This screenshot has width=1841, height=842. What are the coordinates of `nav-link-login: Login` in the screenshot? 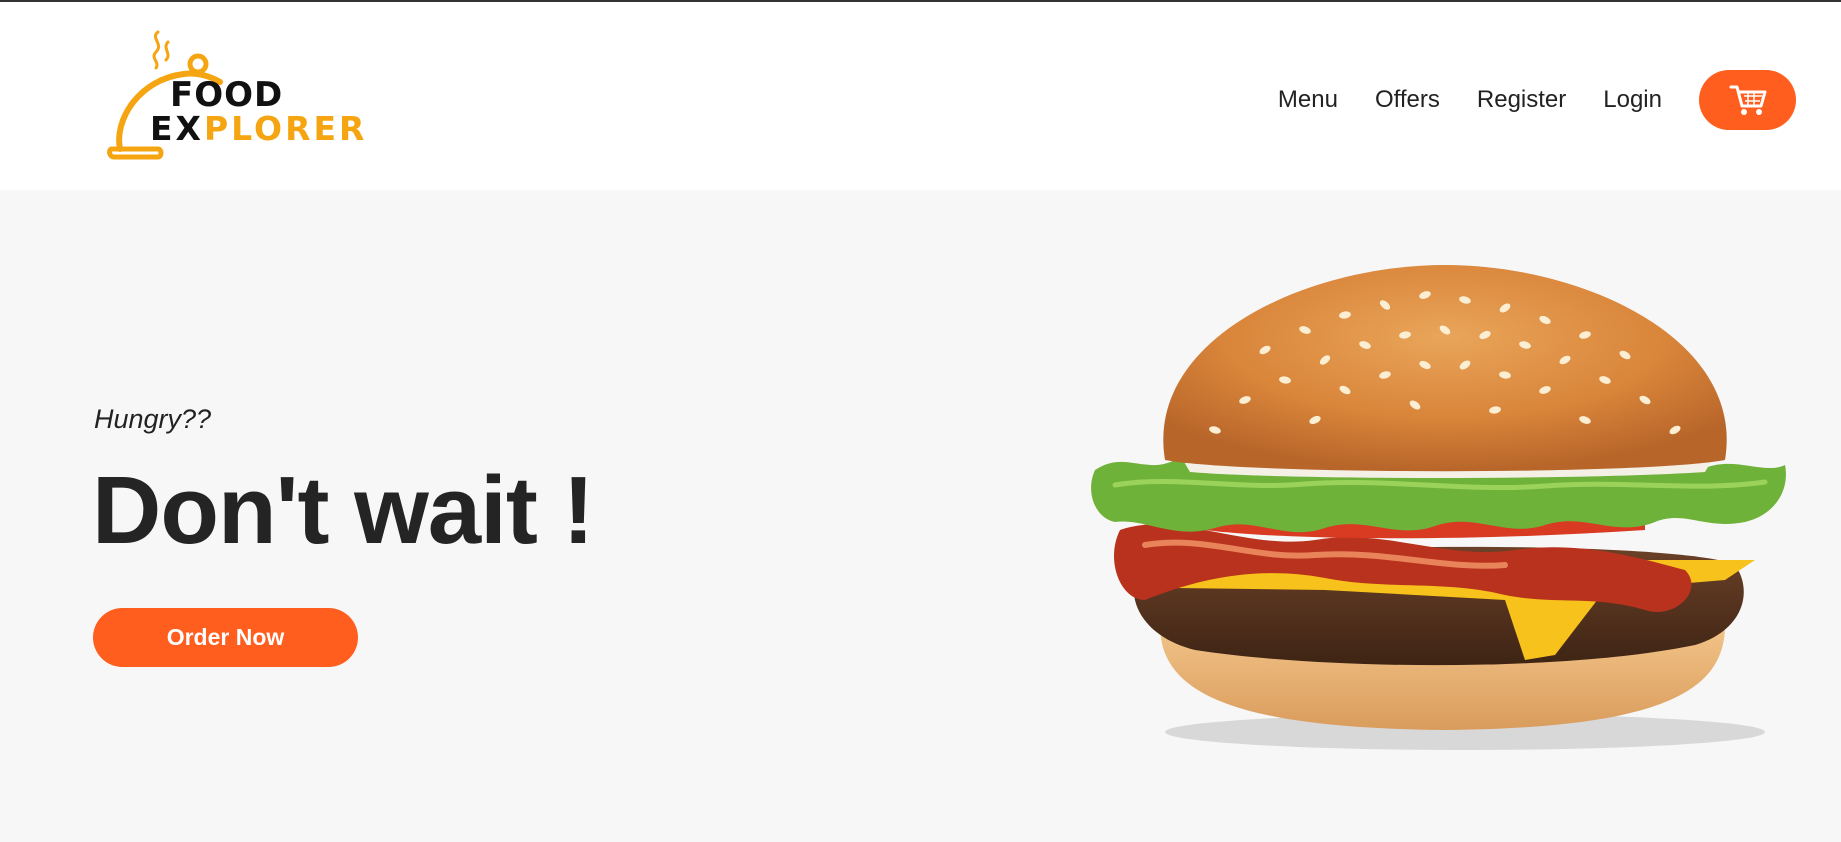 It's located at (1632, 100).